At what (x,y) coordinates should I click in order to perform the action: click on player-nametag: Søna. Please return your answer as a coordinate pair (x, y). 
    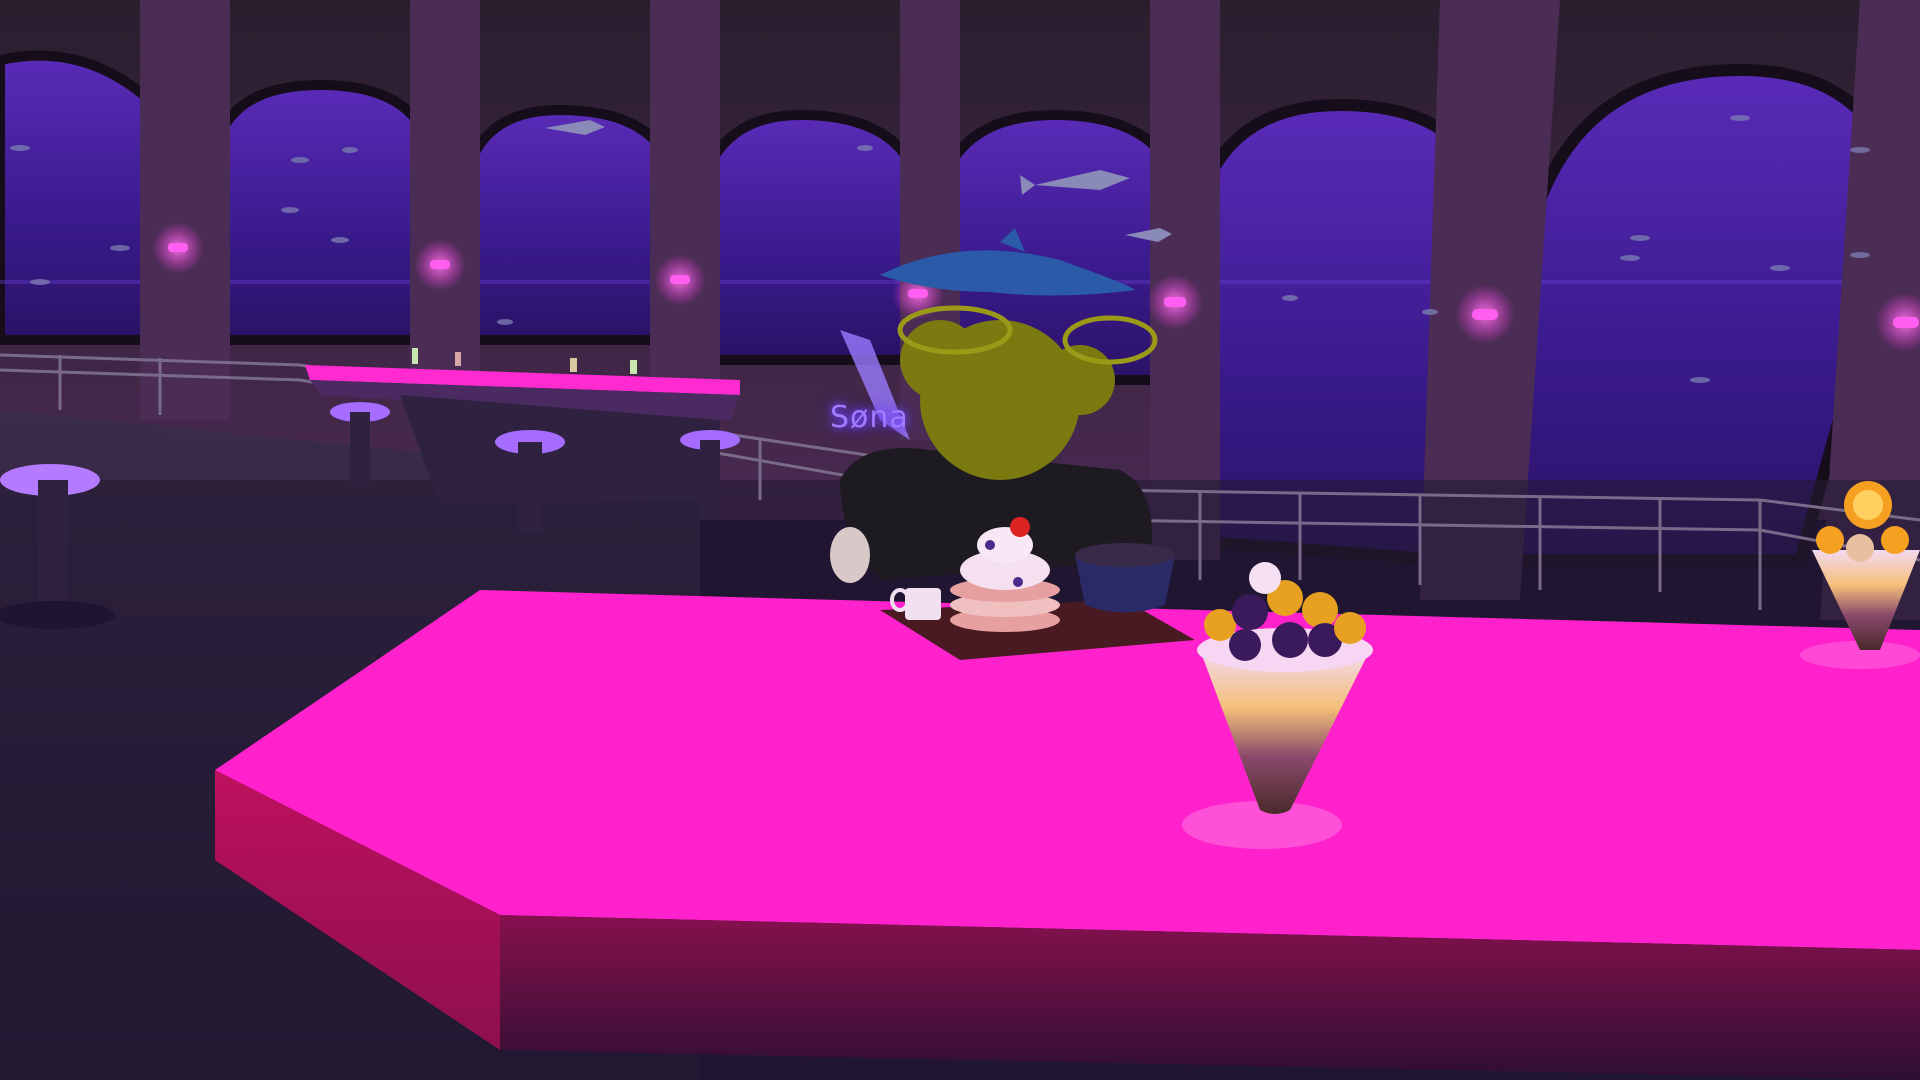
    Looking at the image, I should click on (869, 417).